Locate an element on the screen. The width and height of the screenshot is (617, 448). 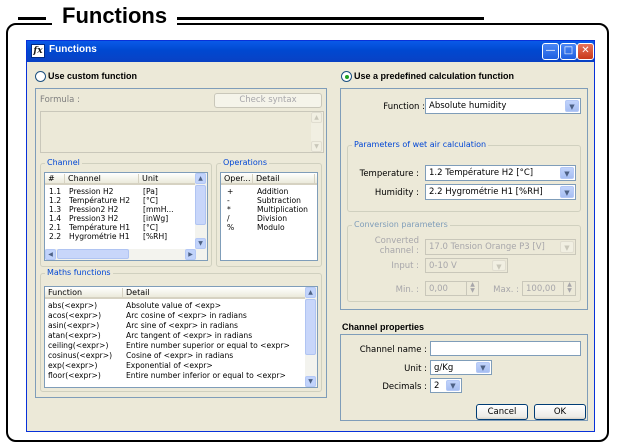
input-label: Input : is located at coordinates (405, 266).